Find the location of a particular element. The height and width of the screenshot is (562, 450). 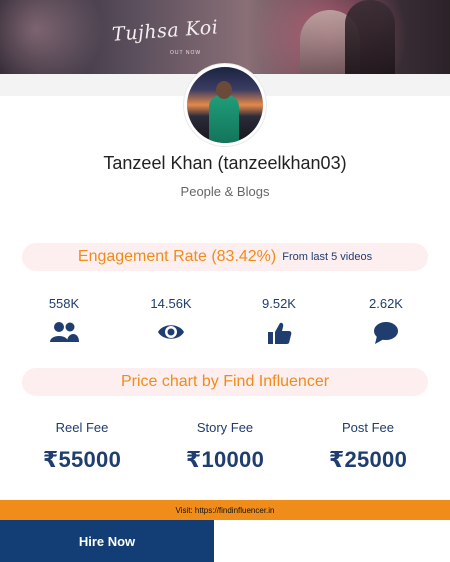

hire-now-button: Hire Now is located at coordinates (107, 541).